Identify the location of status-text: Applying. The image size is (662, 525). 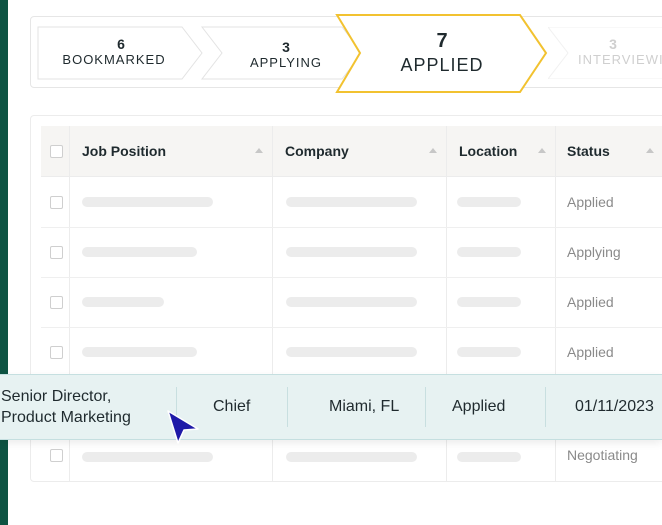
(594, 252).